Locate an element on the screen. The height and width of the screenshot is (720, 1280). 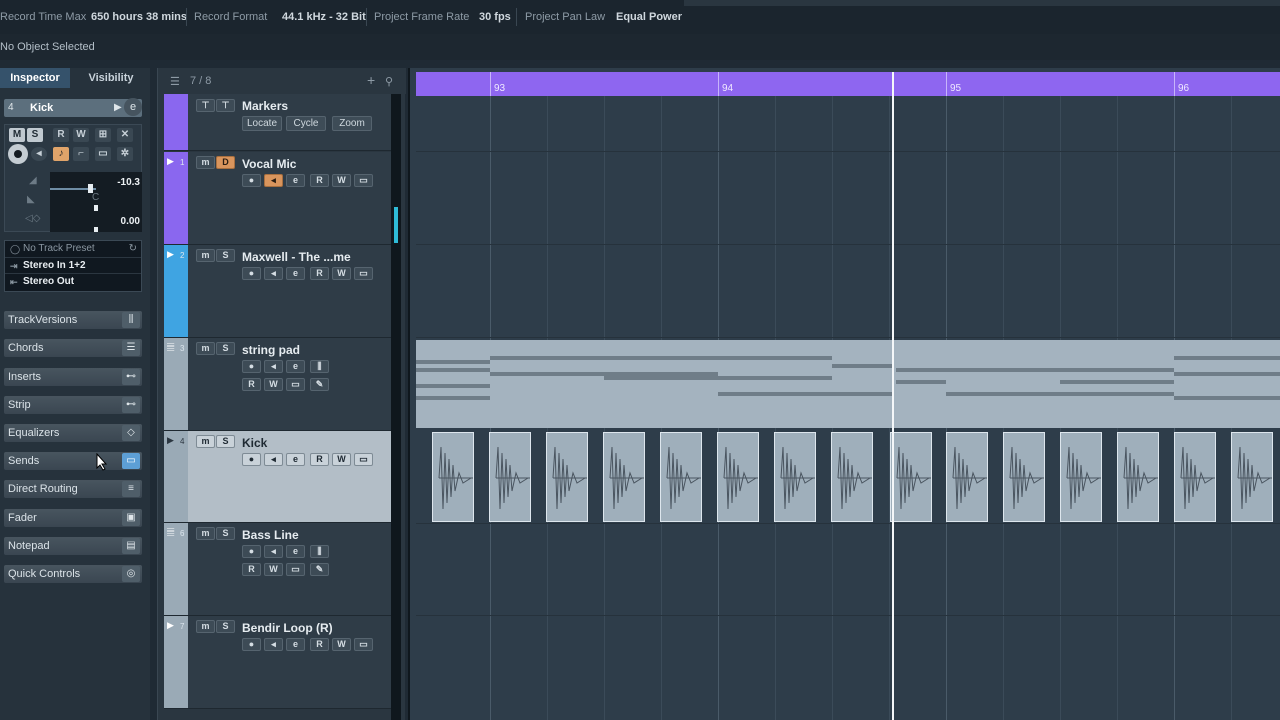
lock-button: ⌐ is located at coordinates (81, 154).